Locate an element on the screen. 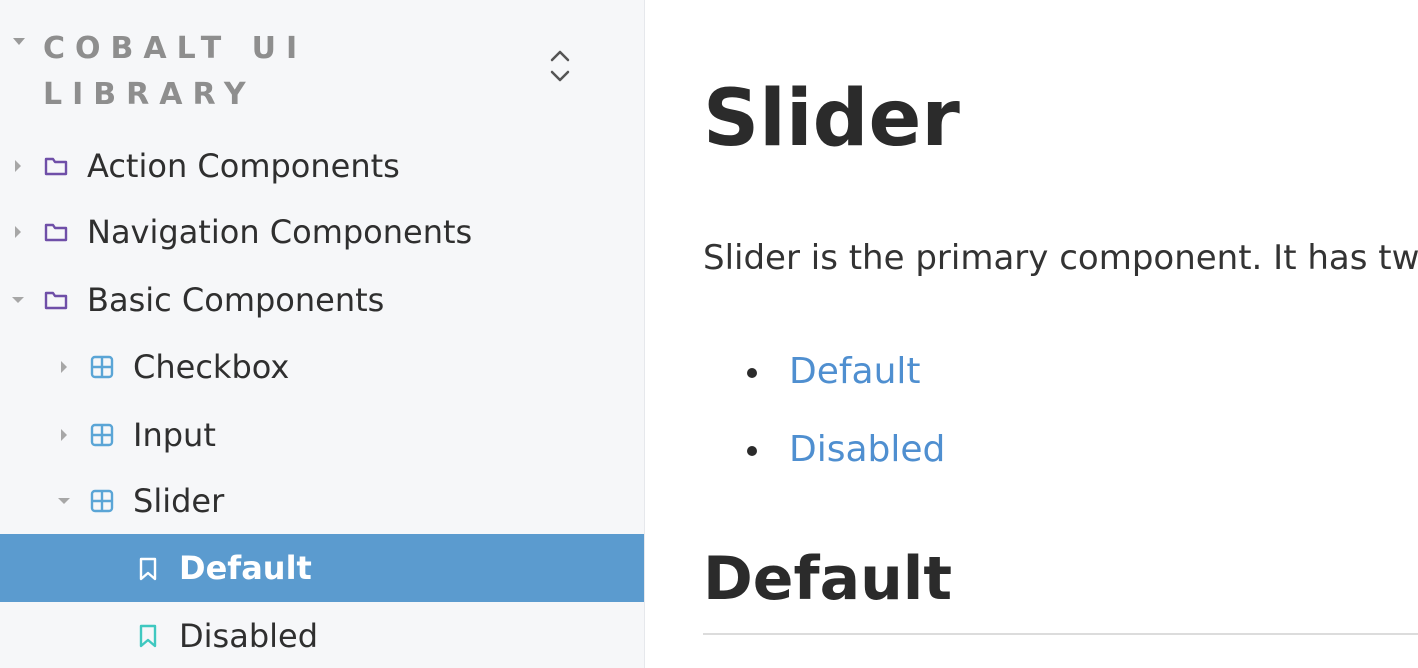  story-link-list: Default Disabled is located at coordinates (824, 418).